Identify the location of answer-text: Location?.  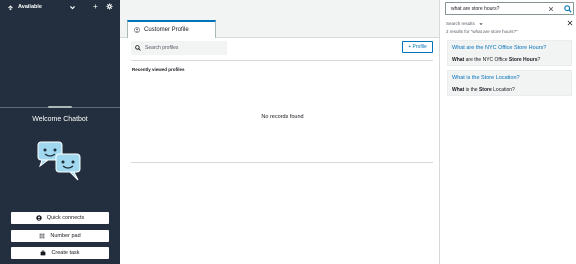
(503, 90).